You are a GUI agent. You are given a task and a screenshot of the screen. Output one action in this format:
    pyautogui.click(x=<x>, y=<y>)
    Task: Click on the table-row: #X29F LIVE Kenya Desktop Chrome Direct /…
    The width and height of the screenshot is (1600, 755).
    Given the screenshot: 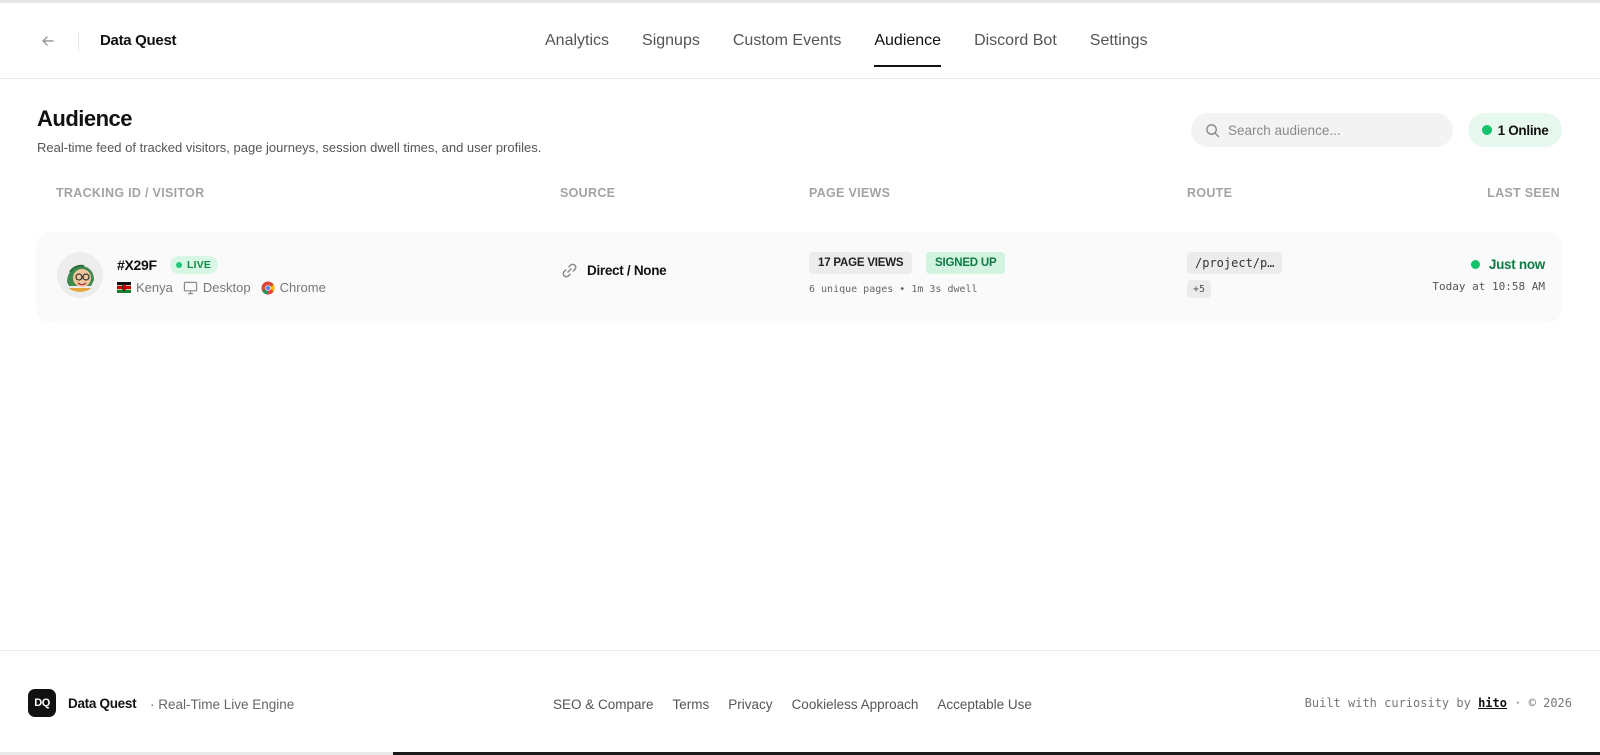 What is the action you would take?
    pyautogui.click(x=799, y=276)
    